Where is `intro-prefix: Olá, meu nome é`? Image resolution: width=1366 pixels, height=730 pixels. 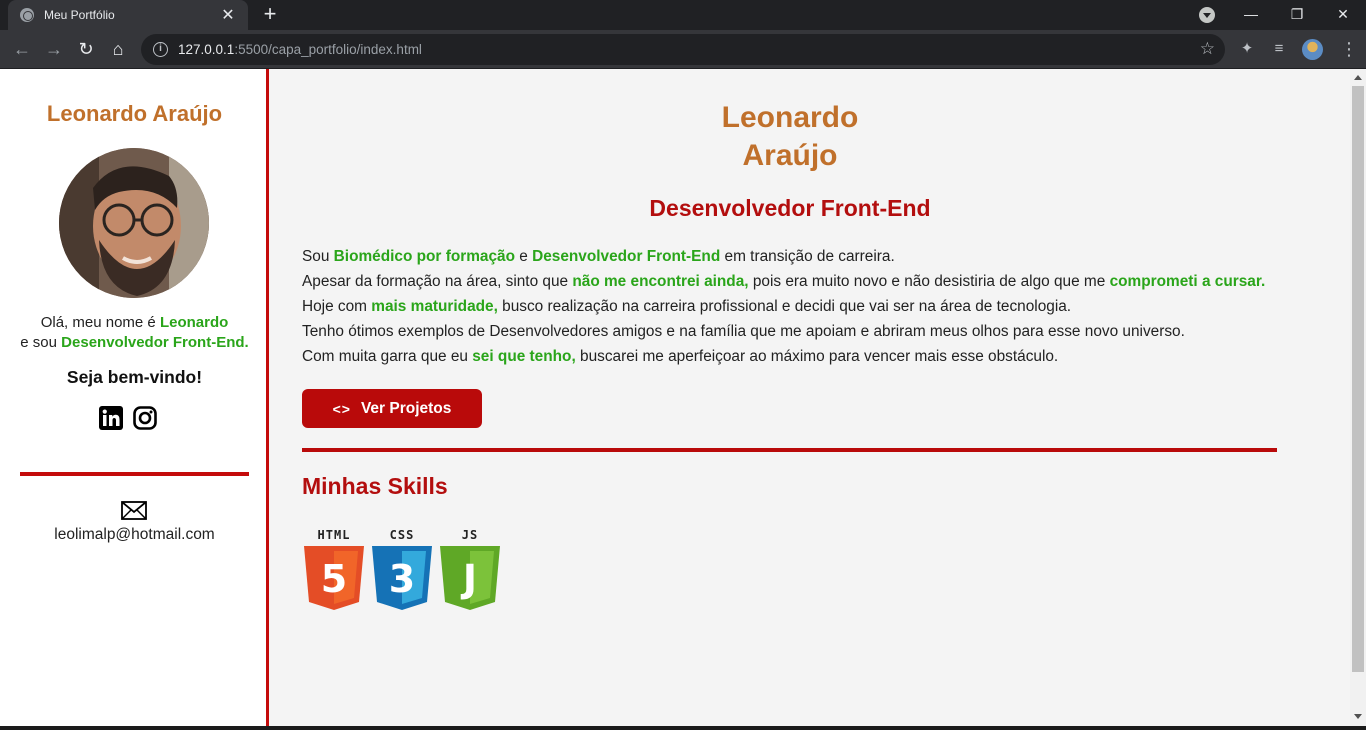 intro-prefix: Olá, meu nome é is located at coordinates (100, 322).